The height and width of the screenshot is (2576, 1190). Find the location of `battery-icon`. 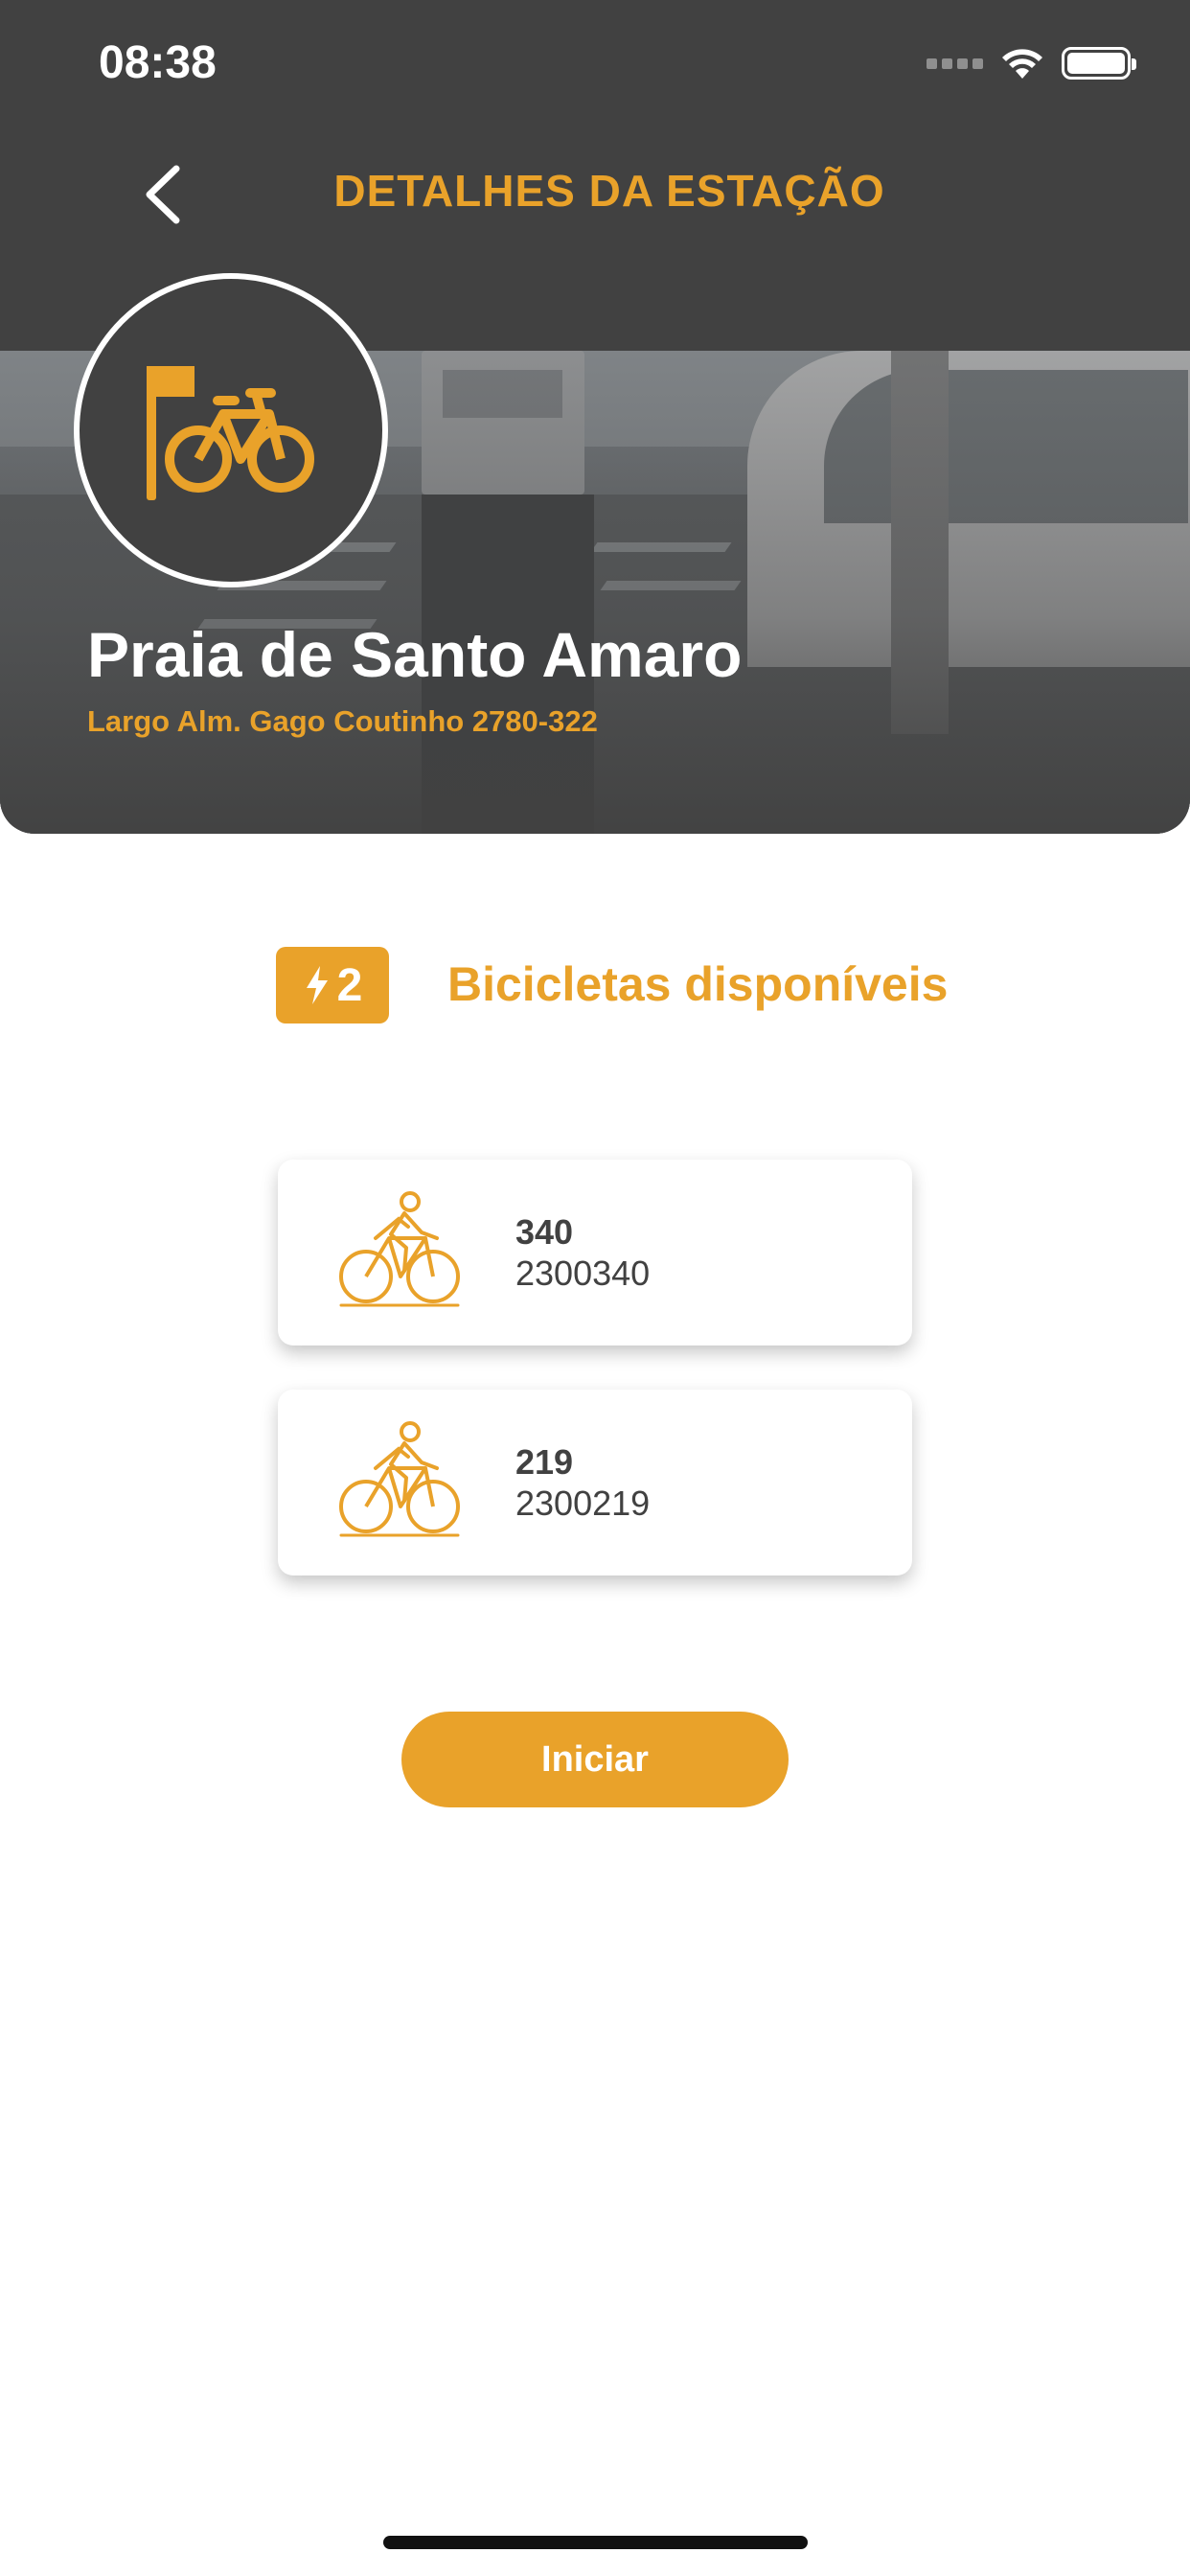

battery-icon is located at coordinates (1099, 63).